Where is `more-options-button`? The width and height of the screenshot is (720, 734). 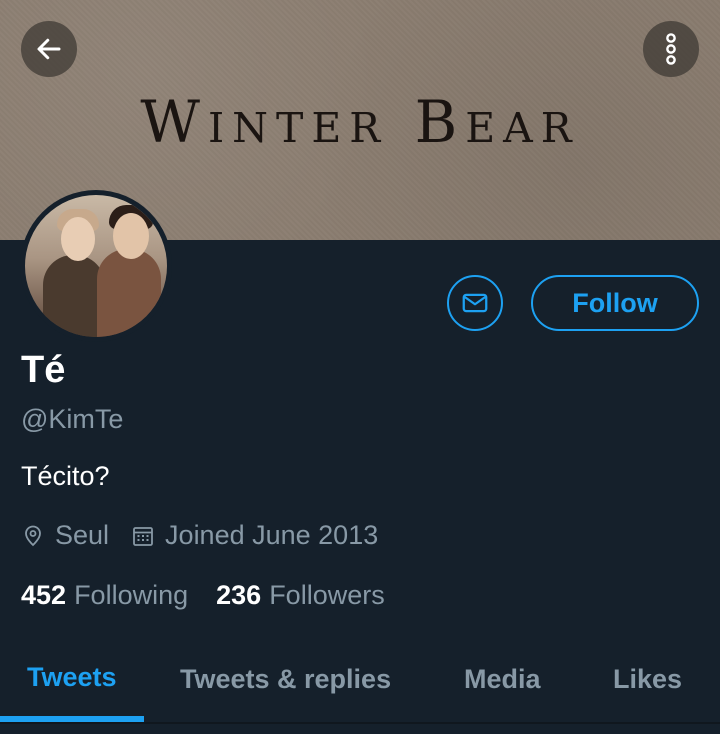
more-options-button is located at coordinates (671, 49).